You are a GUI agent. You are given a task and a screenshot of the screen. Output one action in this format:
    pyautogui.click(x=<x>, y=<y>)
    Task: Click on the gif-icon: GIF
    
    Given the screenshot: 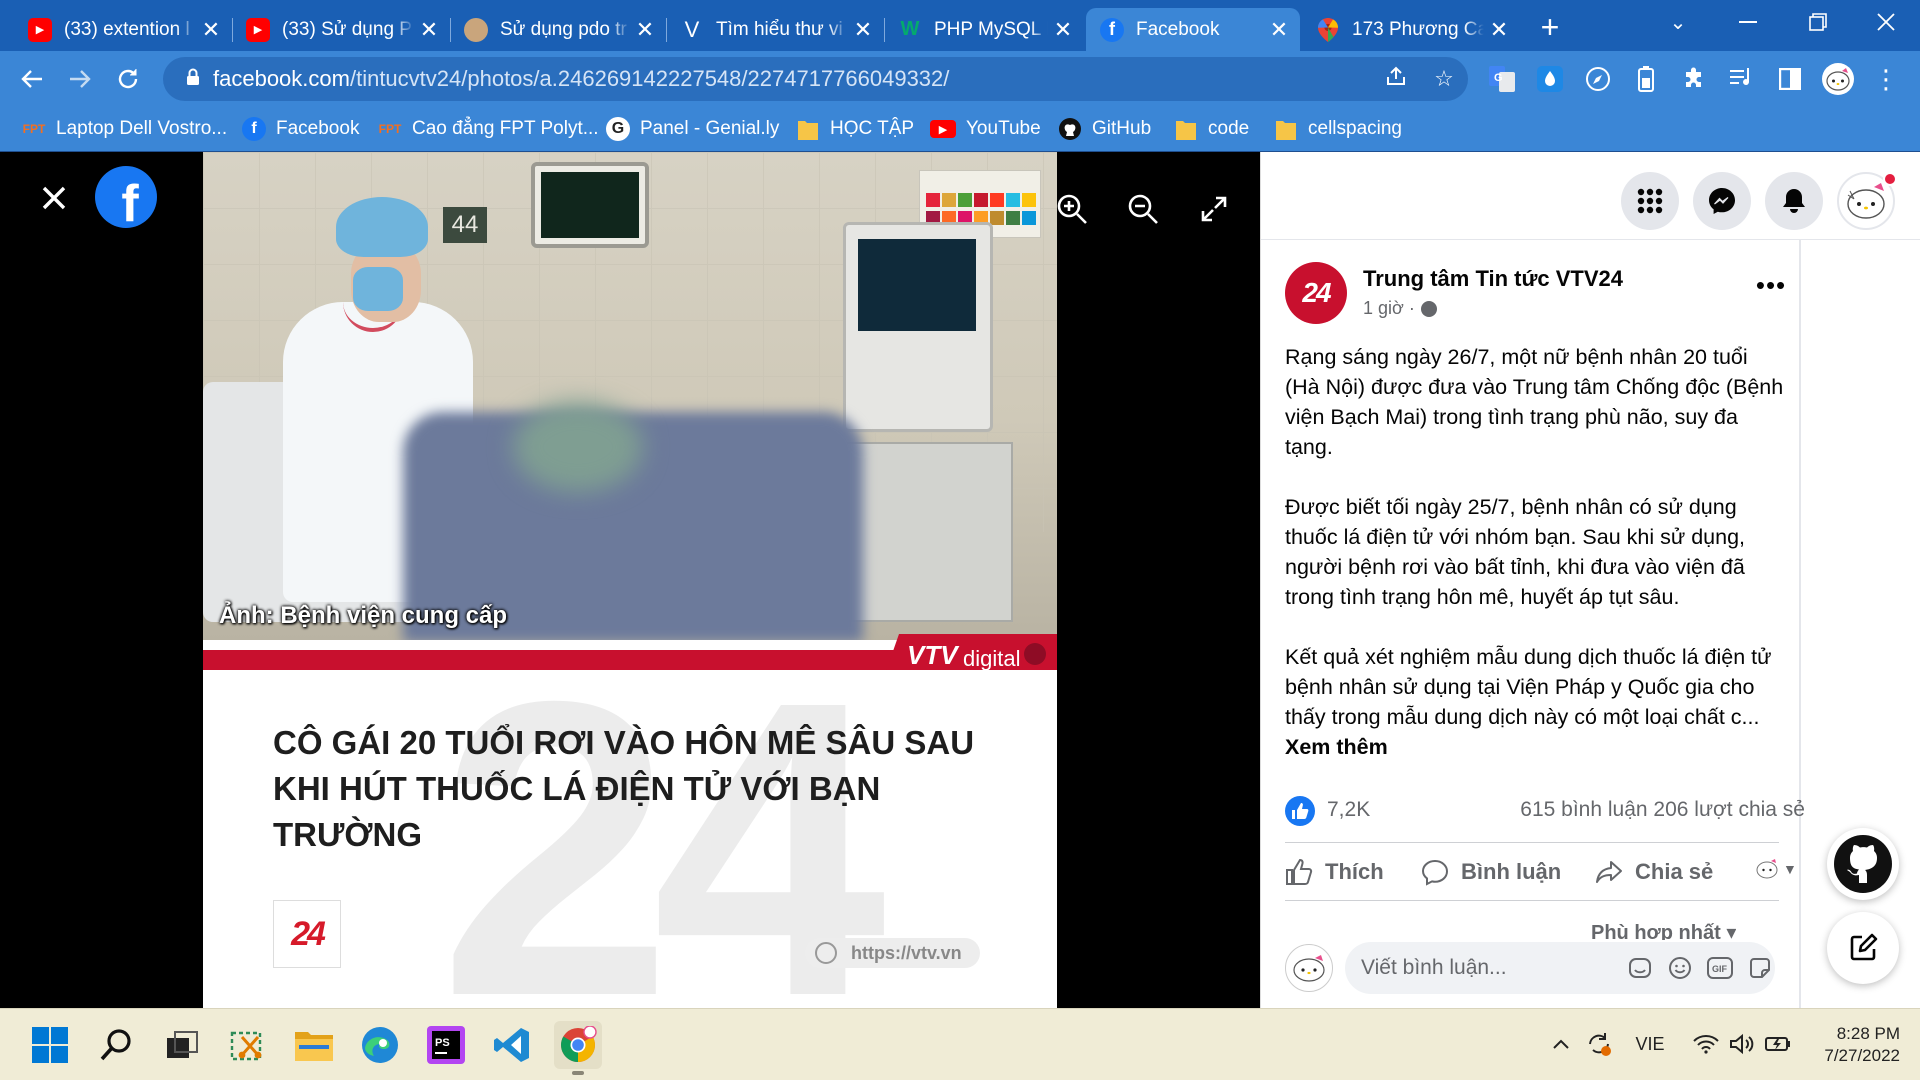 What is the action you would take?
    pyautogui.click(x=1720, y=968)
    